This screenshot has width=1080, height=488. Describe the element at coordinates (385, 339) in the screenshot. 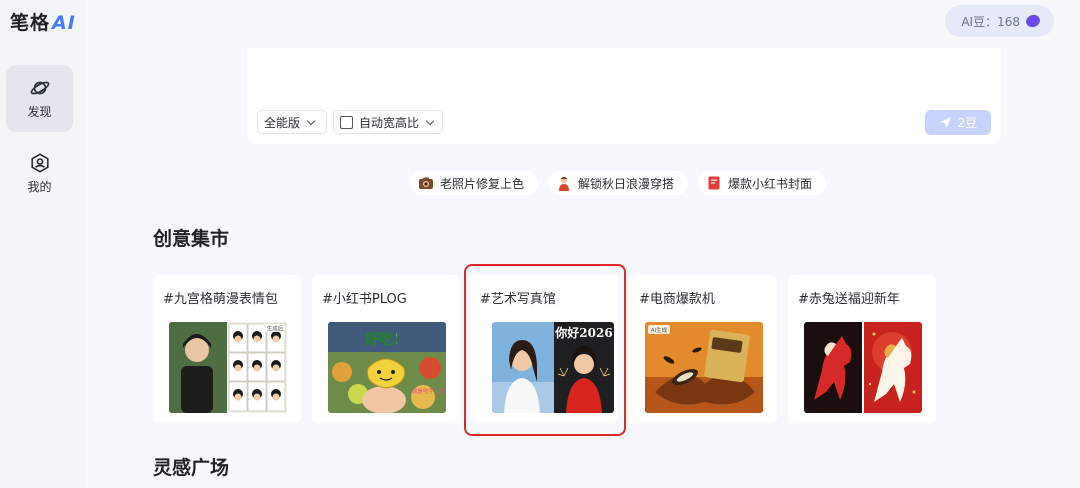

I see `thumbnail-overlay-text: 好吃！` at that location.